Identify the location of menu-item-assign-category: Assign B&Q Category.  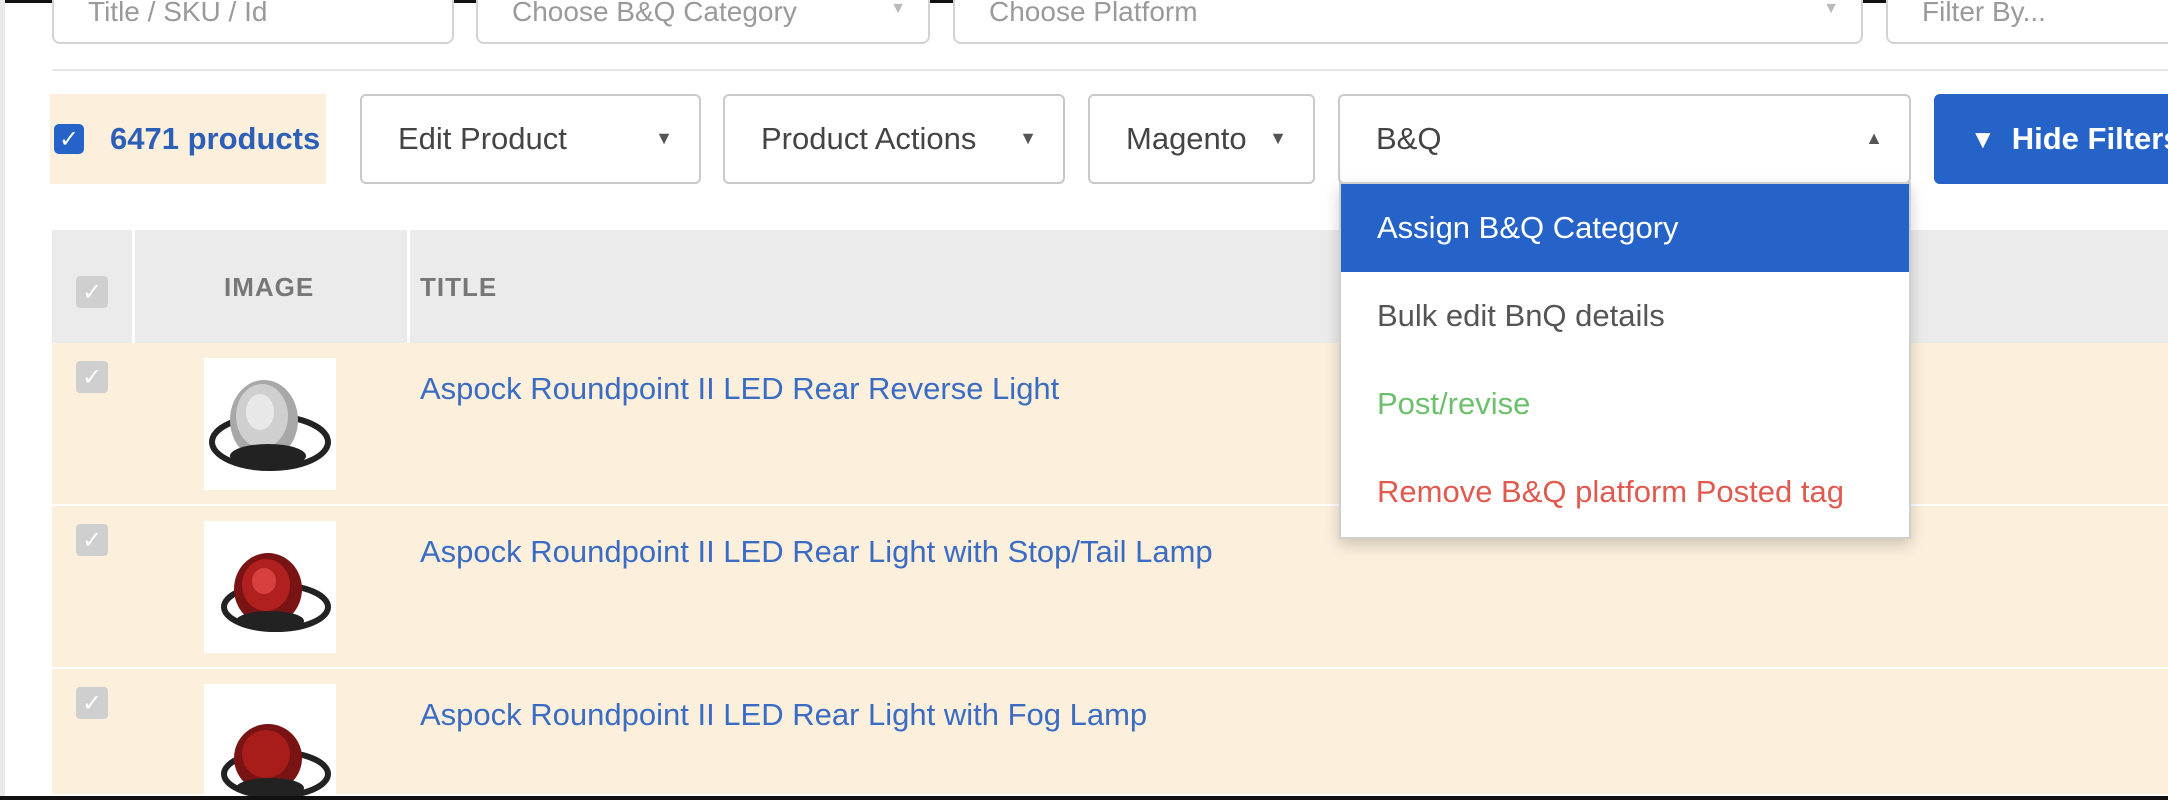
(1625, 228).